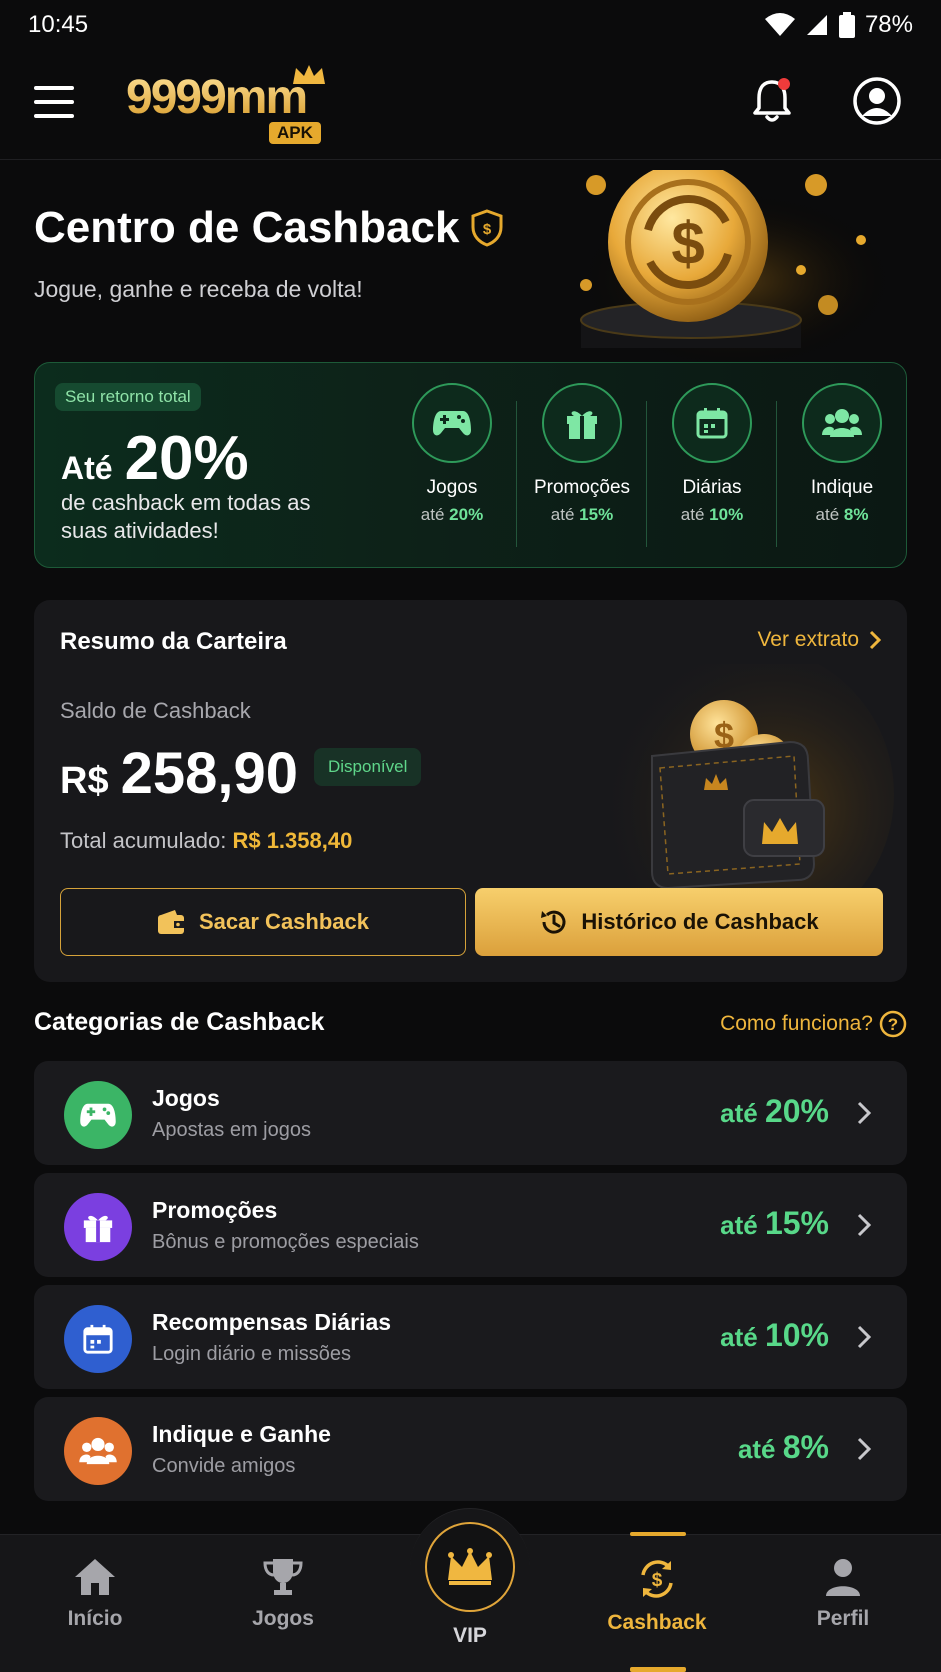 Image resolution: width=941 pixels, height=1672 pixels. Describe the element at coordinates (819, 640) in the screenshot. I see `view-statement-link: Ver extrato` at that location.